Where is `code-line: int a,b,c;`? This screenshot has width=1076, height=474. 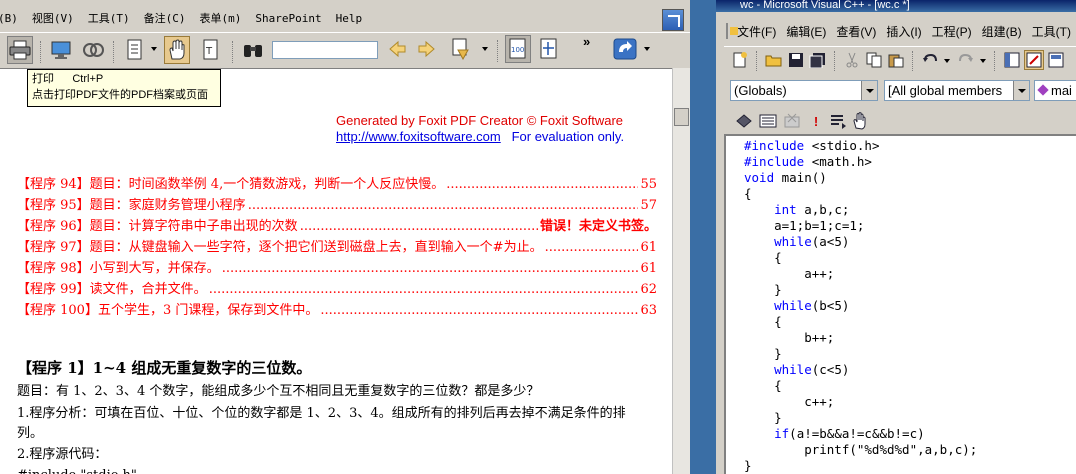 code-line: int a,b,c; is located at coordinates (812, 209).